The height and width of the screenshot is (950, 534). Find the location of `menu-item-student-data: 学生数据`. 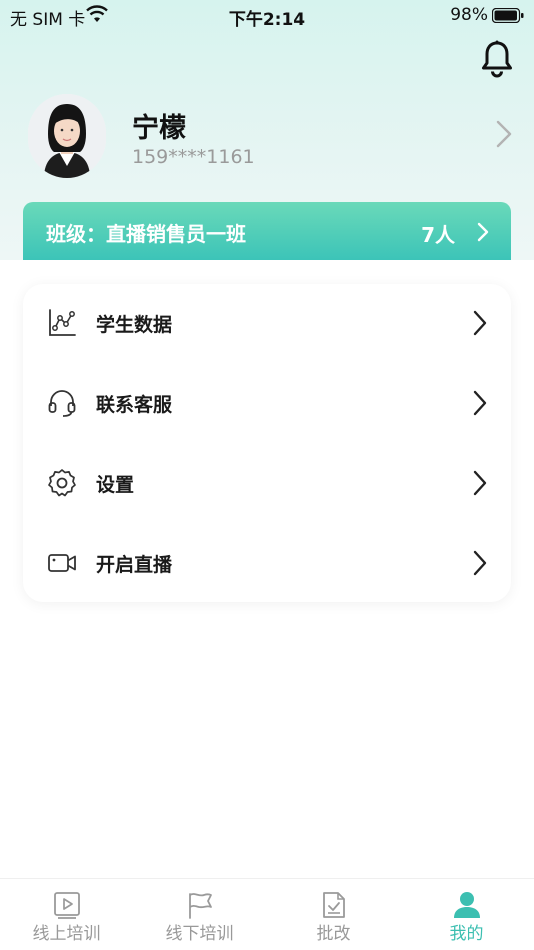

menu-item-student-data: 学生数据 is located at coordinates (267, 324).